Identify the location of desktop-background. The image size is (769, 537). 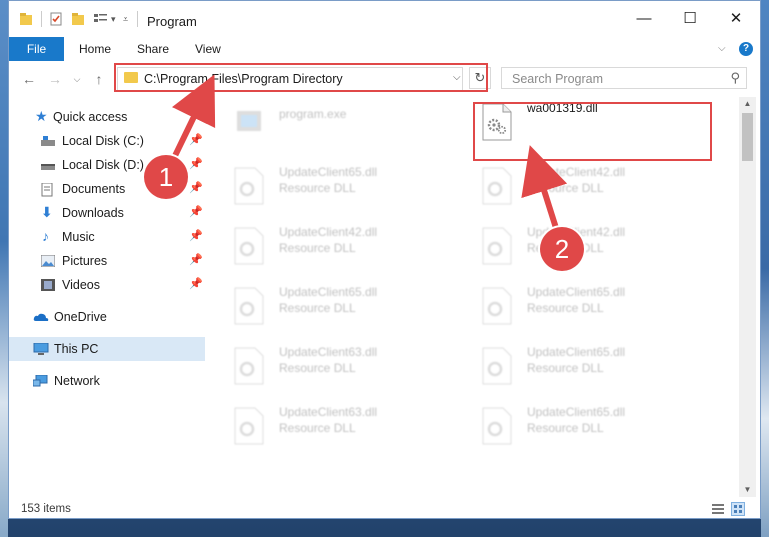
(4, 268).